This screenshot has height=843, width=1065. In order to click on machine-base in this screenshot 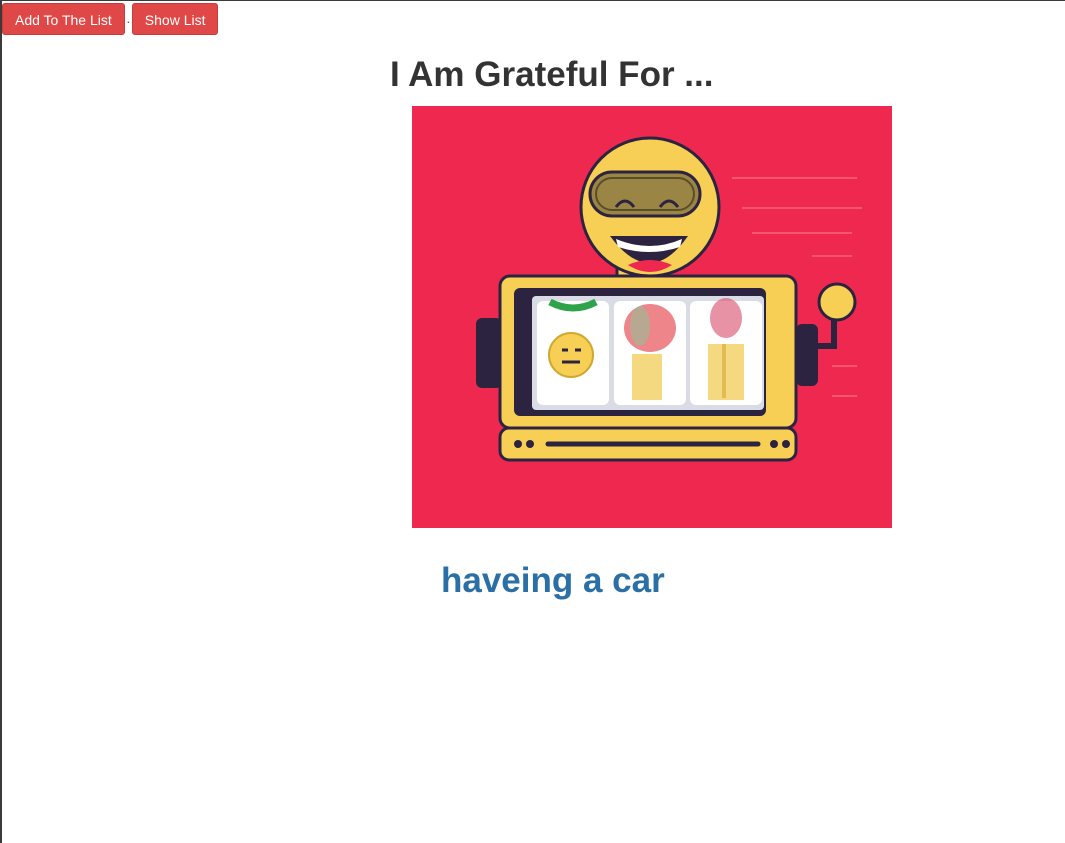, I will do `click(648, 444)`.